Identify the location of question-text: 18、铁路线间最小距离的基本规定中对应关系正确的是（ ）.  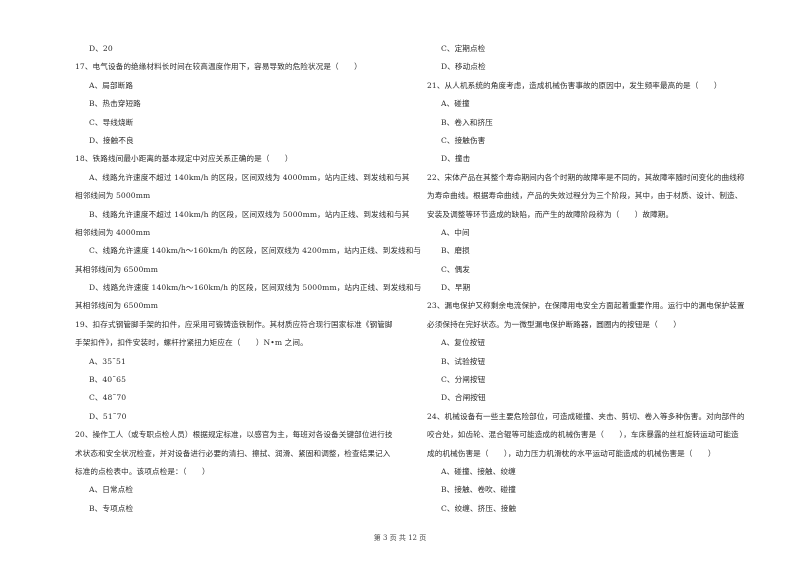
(184, 159).